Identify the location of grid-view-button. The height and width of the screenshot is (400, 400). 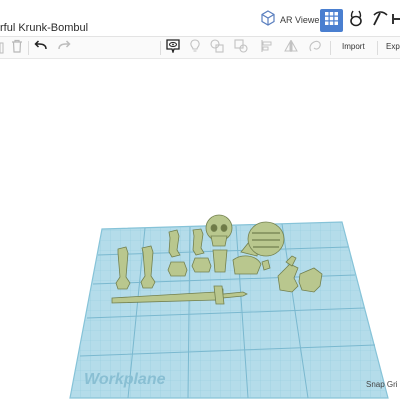
(331, 20).